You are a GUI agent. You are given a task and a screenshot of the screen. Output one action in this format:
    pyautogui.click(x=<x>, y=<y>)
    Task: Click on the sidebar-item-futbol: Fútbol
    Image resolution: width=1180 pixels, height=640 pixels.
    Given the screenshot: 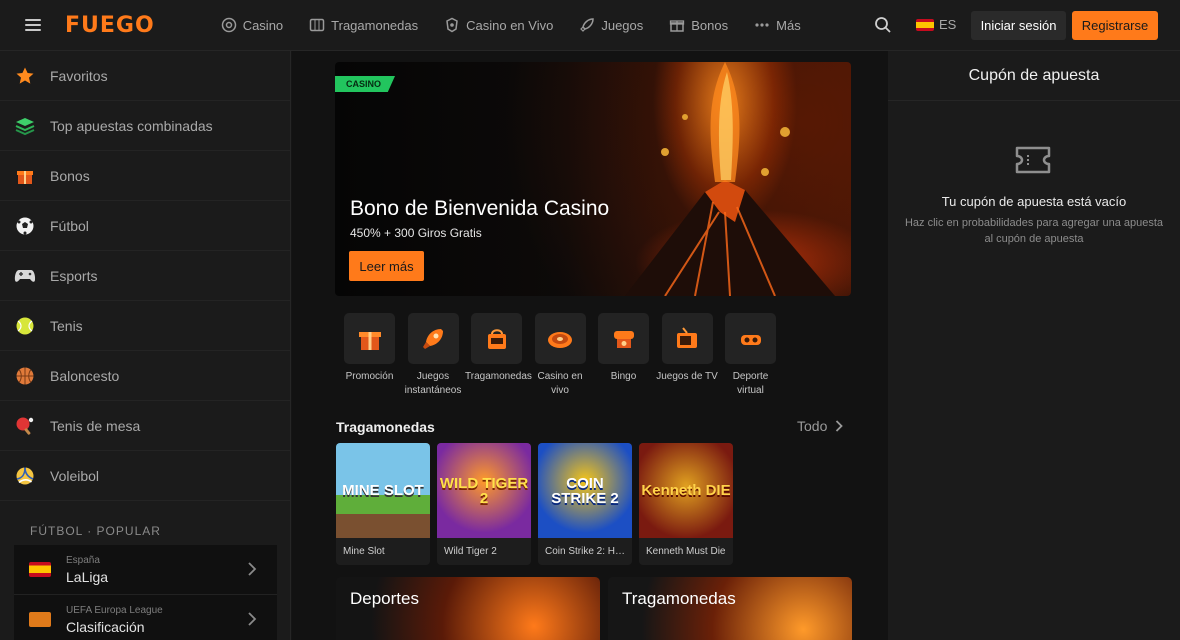 What is the action you would take?
    pyautogui.click(x=145, y=226)
    